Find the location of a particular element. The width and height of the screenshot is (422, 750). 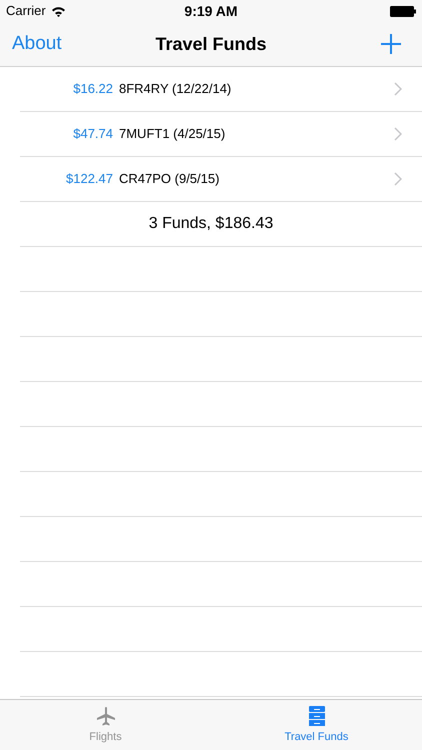

battery-icon is located at coordinates (403, 11).